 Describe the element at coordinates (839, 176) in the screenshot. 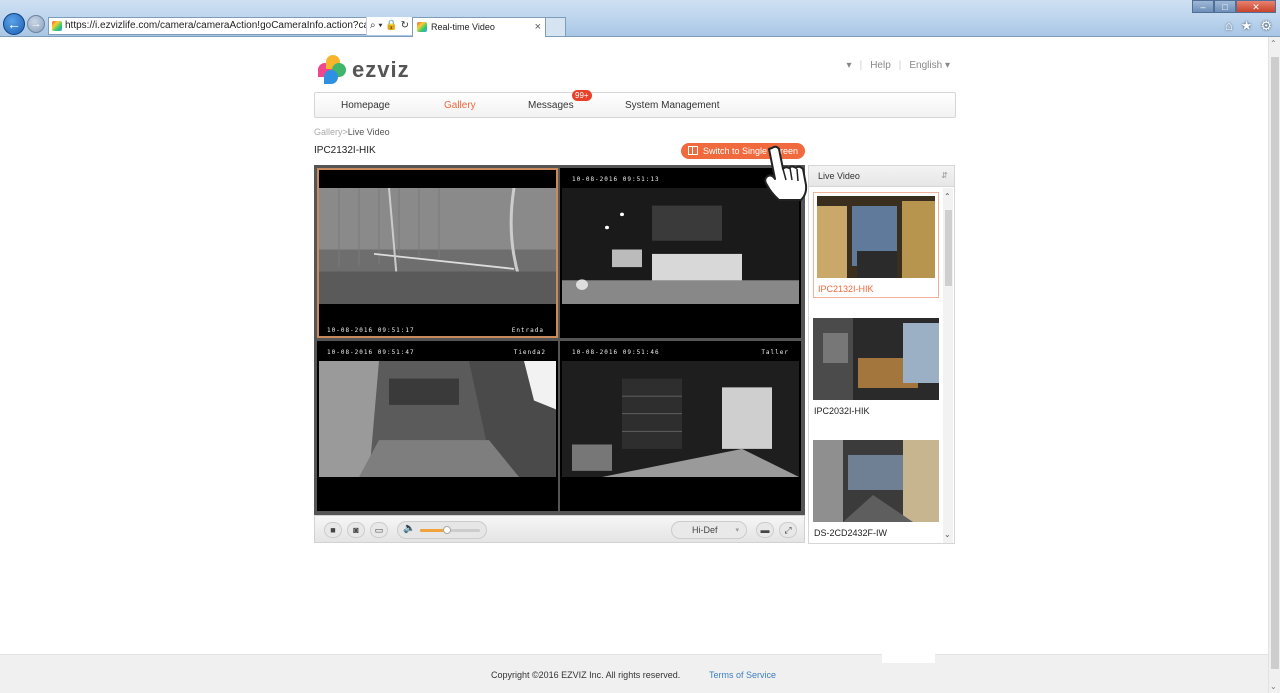

I see `sidebar-title: Live Video` at that location.